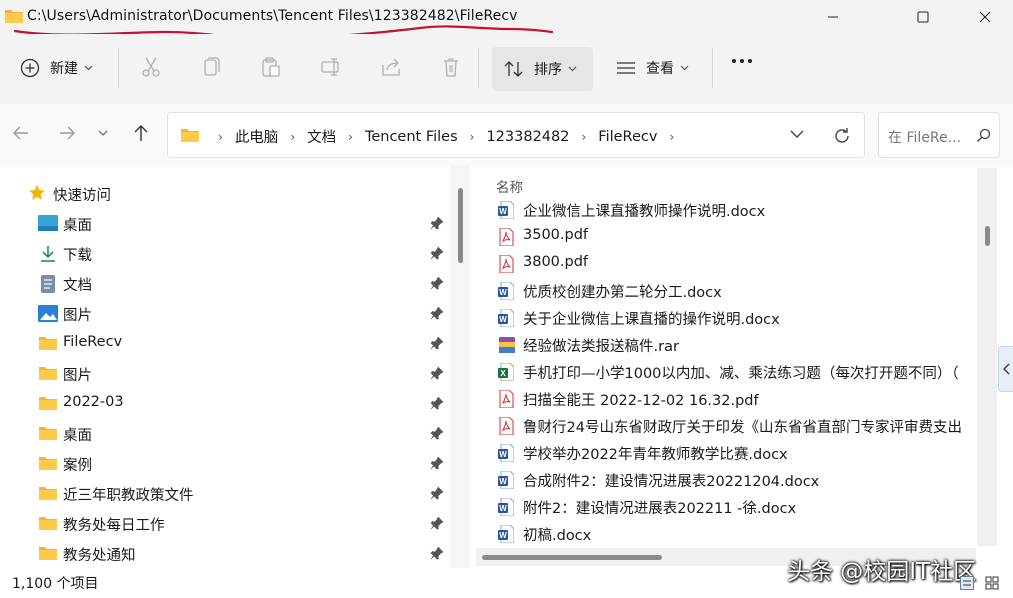 This screenshot has height=598, width=1013. What do you see at coordinates (985, 17) in the screenshot?
I see `close-button` at bounding box center [985, 17].